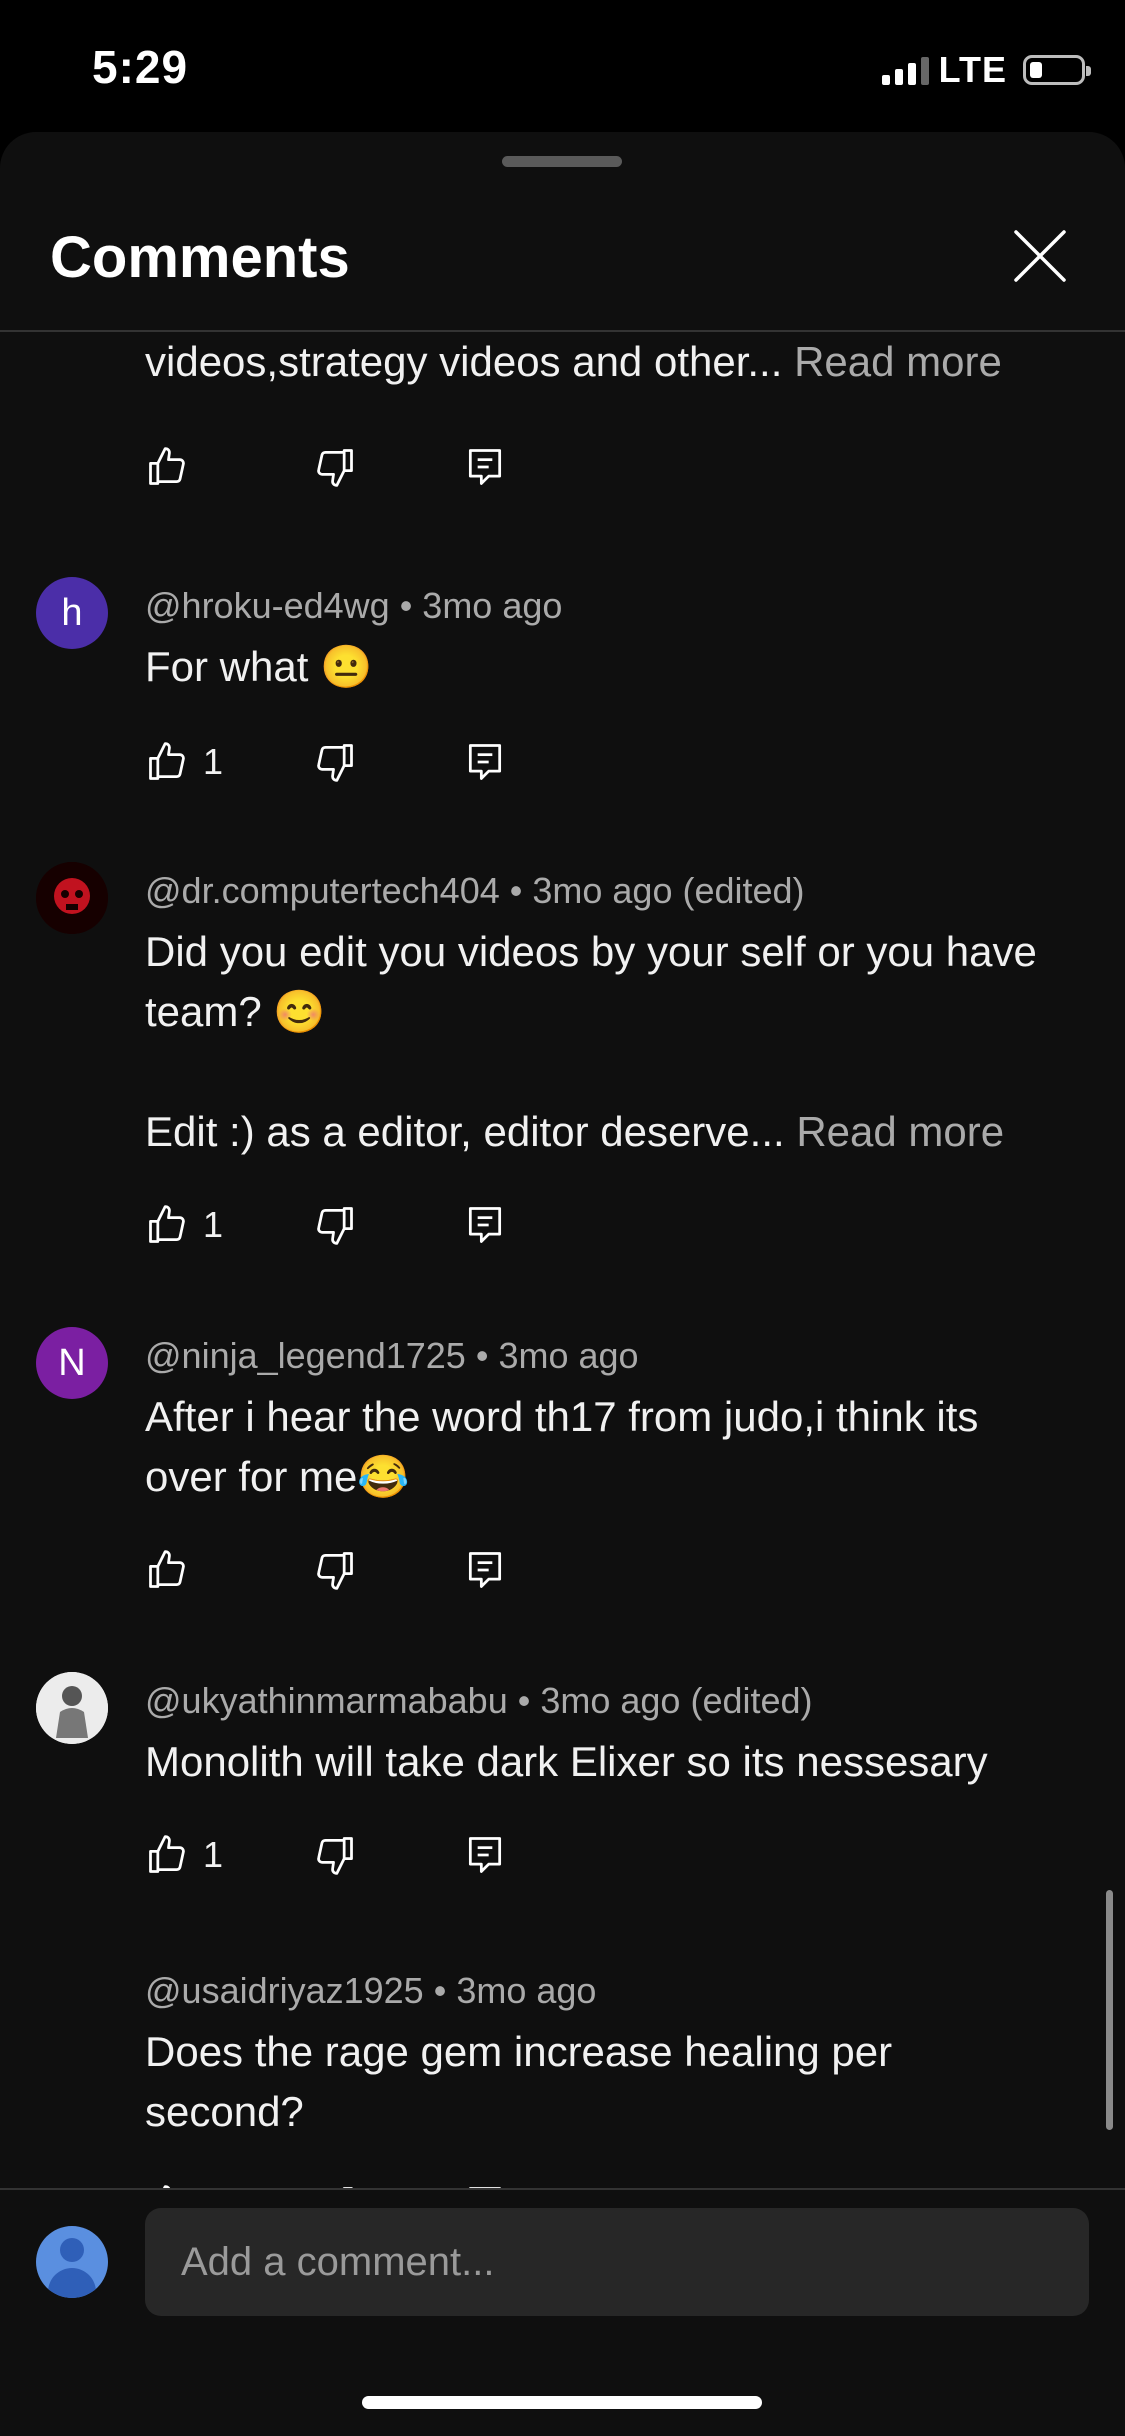 Image resolution: width=1125 pixels, height=2436 pixels. I want to click on comment-meta: @hroku-ed4wg • 3mo ago, so click(354, 605).